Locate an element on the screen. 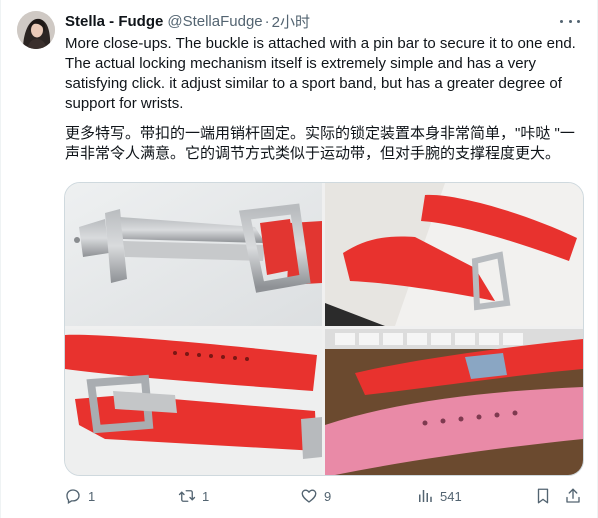  tweet-header: Stella - Fudge @StellaFudge · 2小时 is located at coordinates (321, 21).